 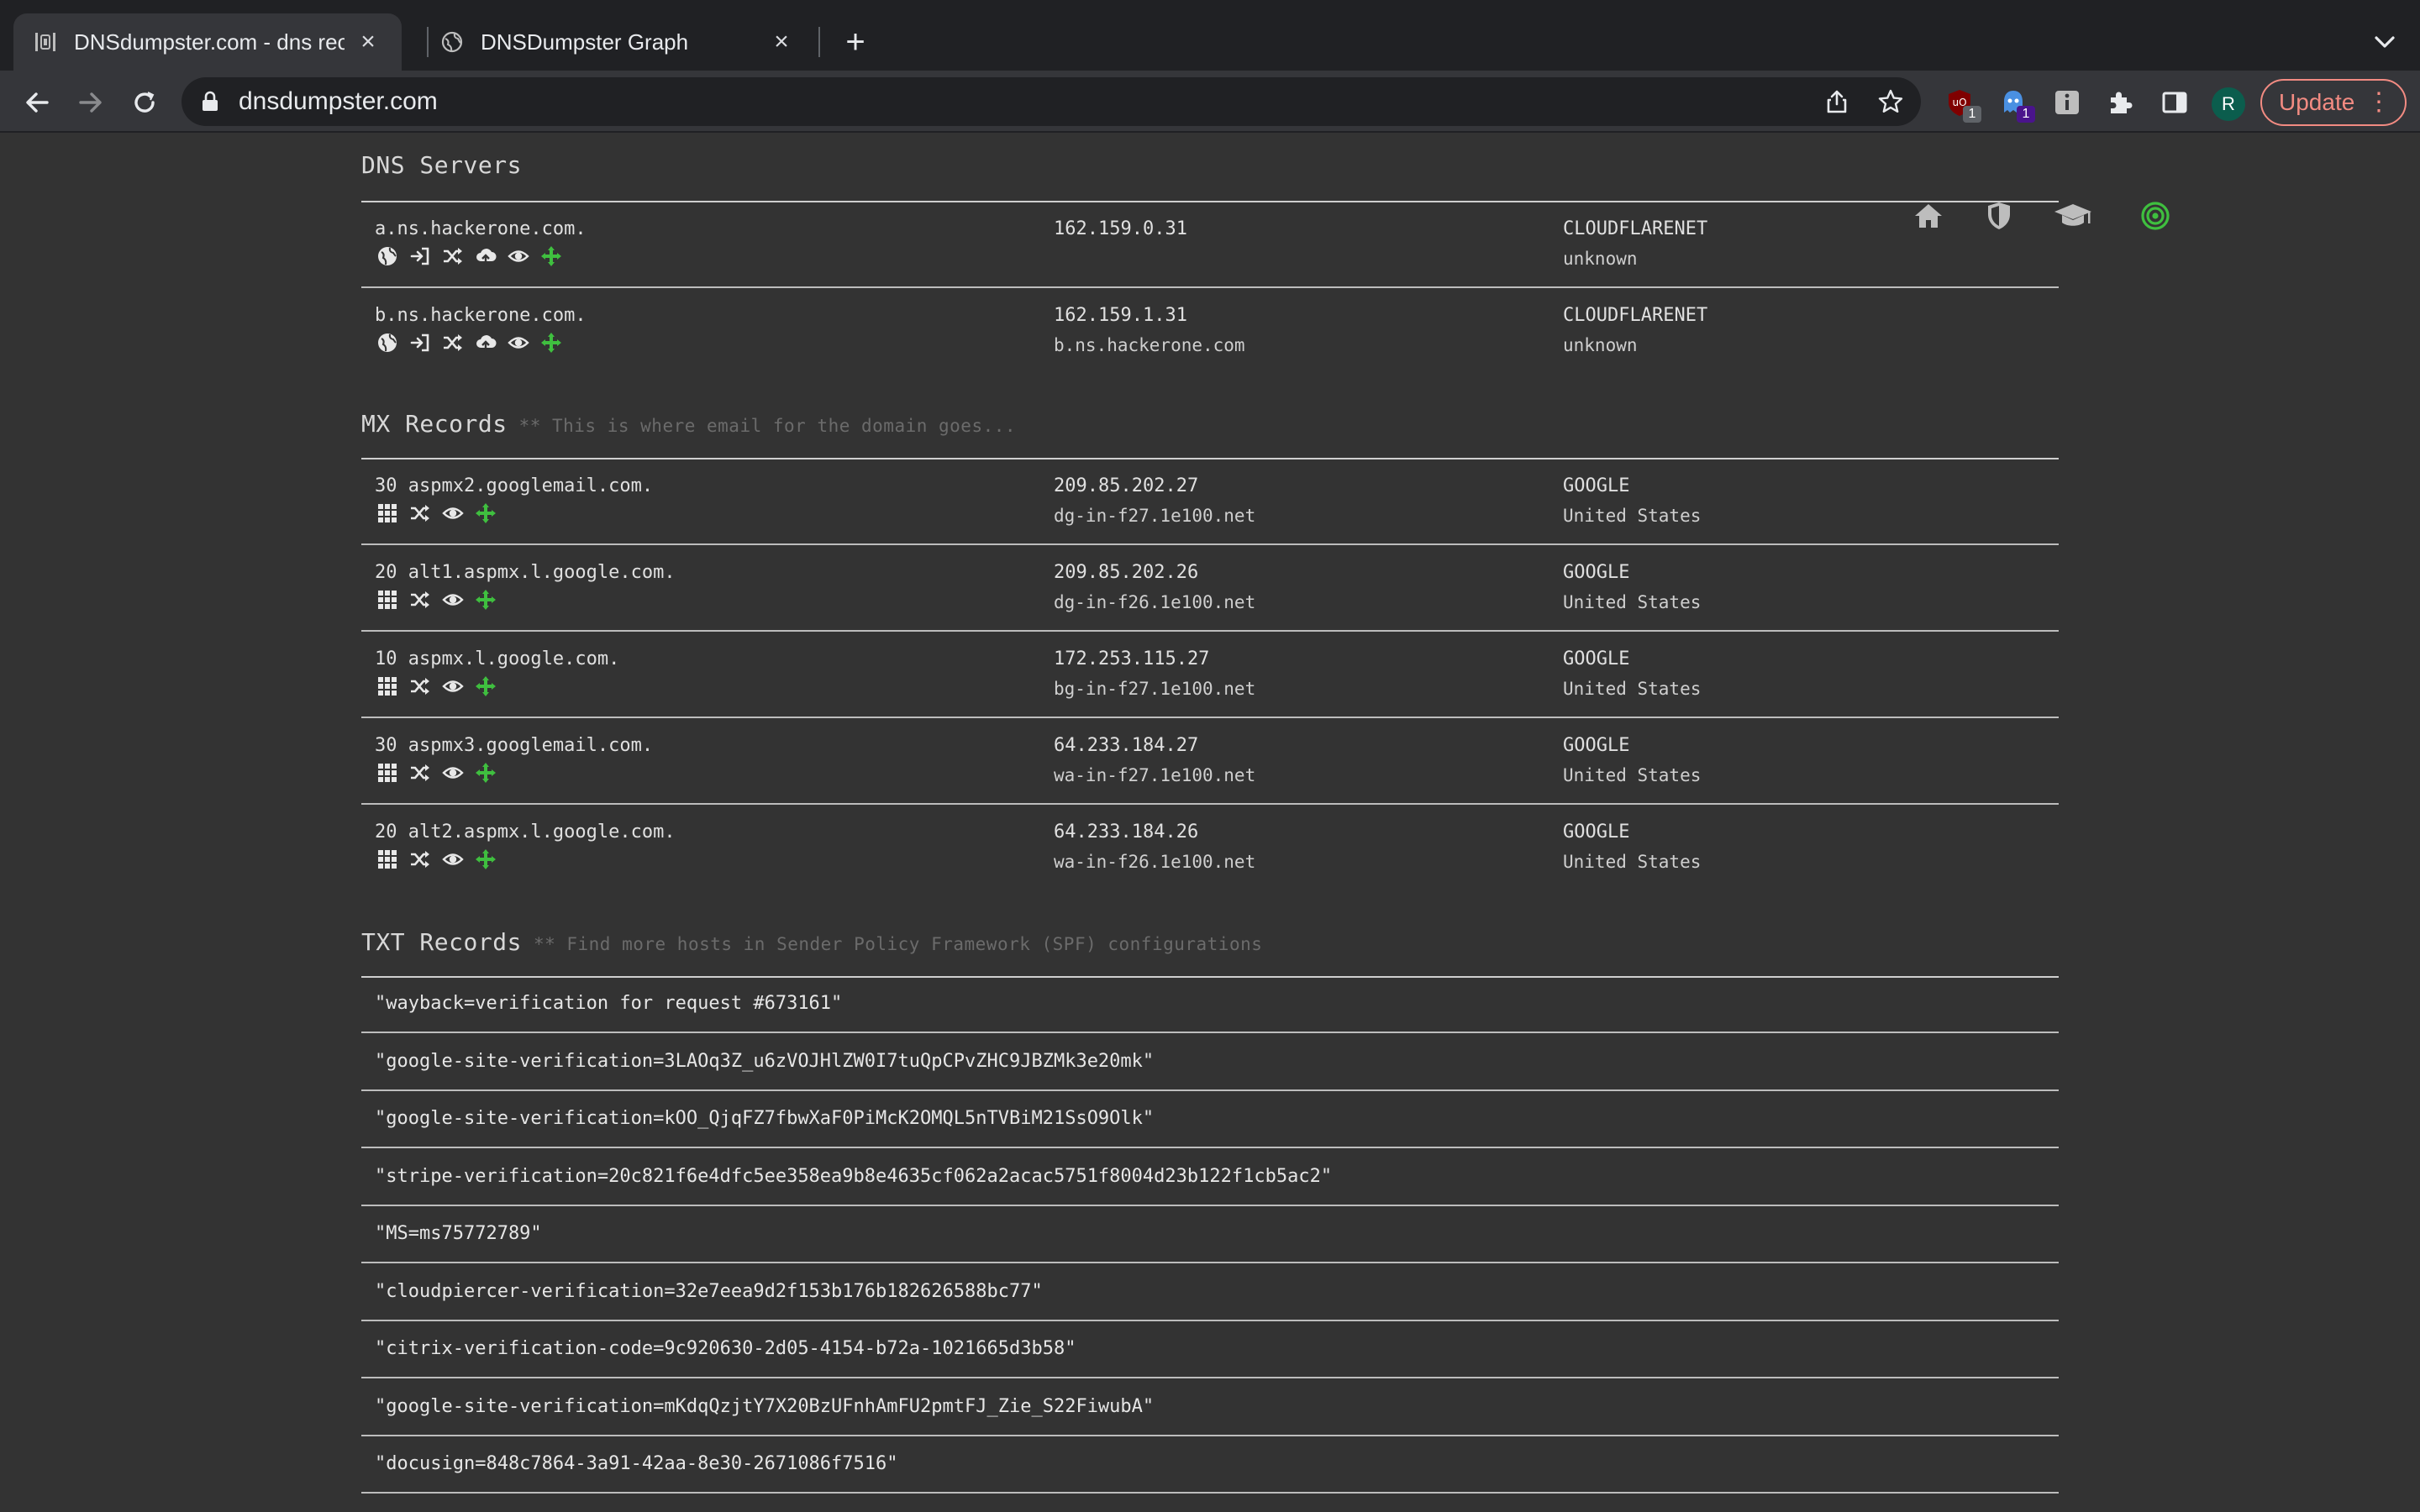 I want to click on record-host: 20 alt1.aspmx.l.google.com., so click(x=525, y=572).